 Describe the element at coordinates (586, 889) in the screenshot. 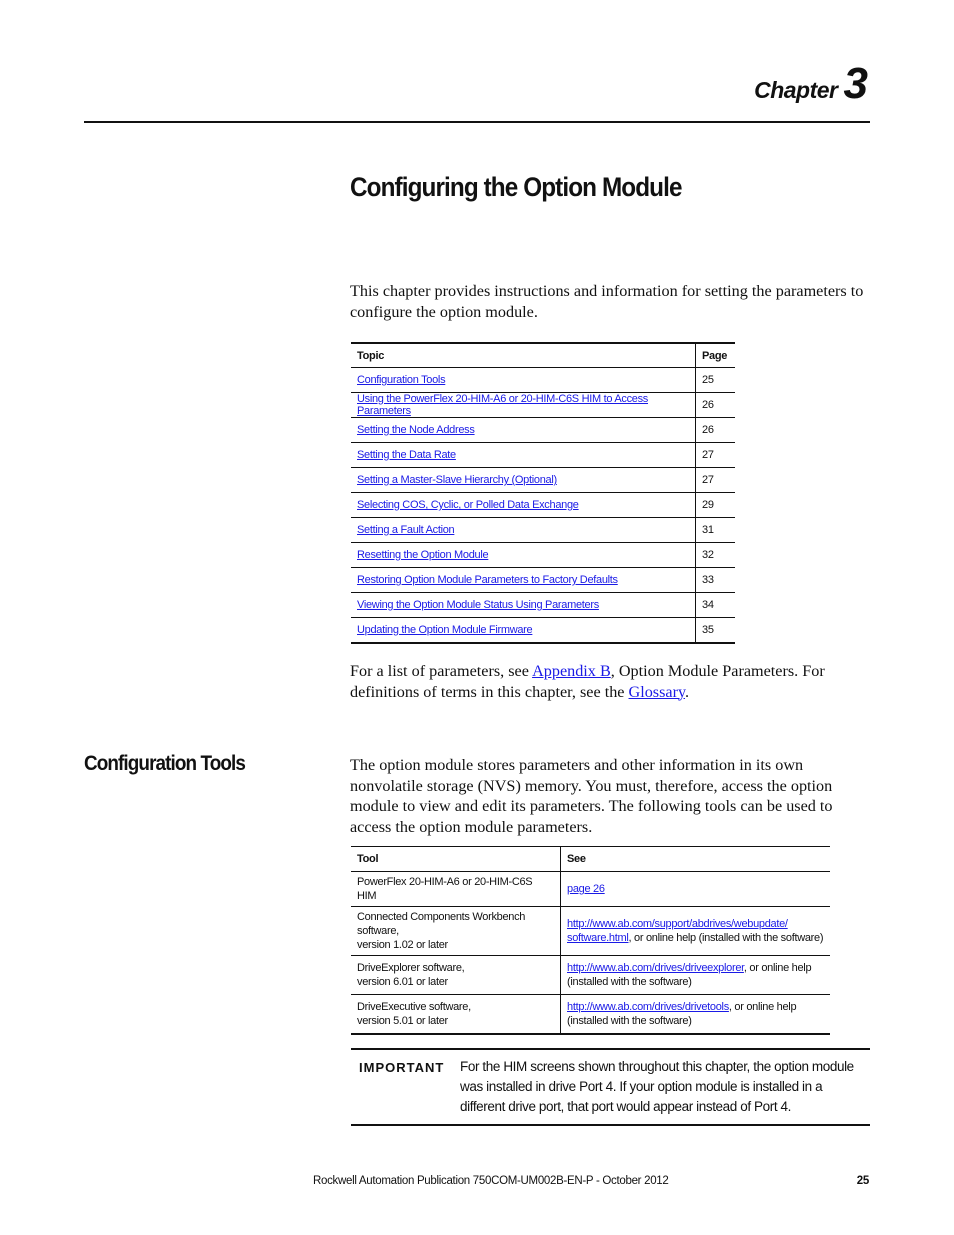

I see `page-26-link: page 26` at that location.